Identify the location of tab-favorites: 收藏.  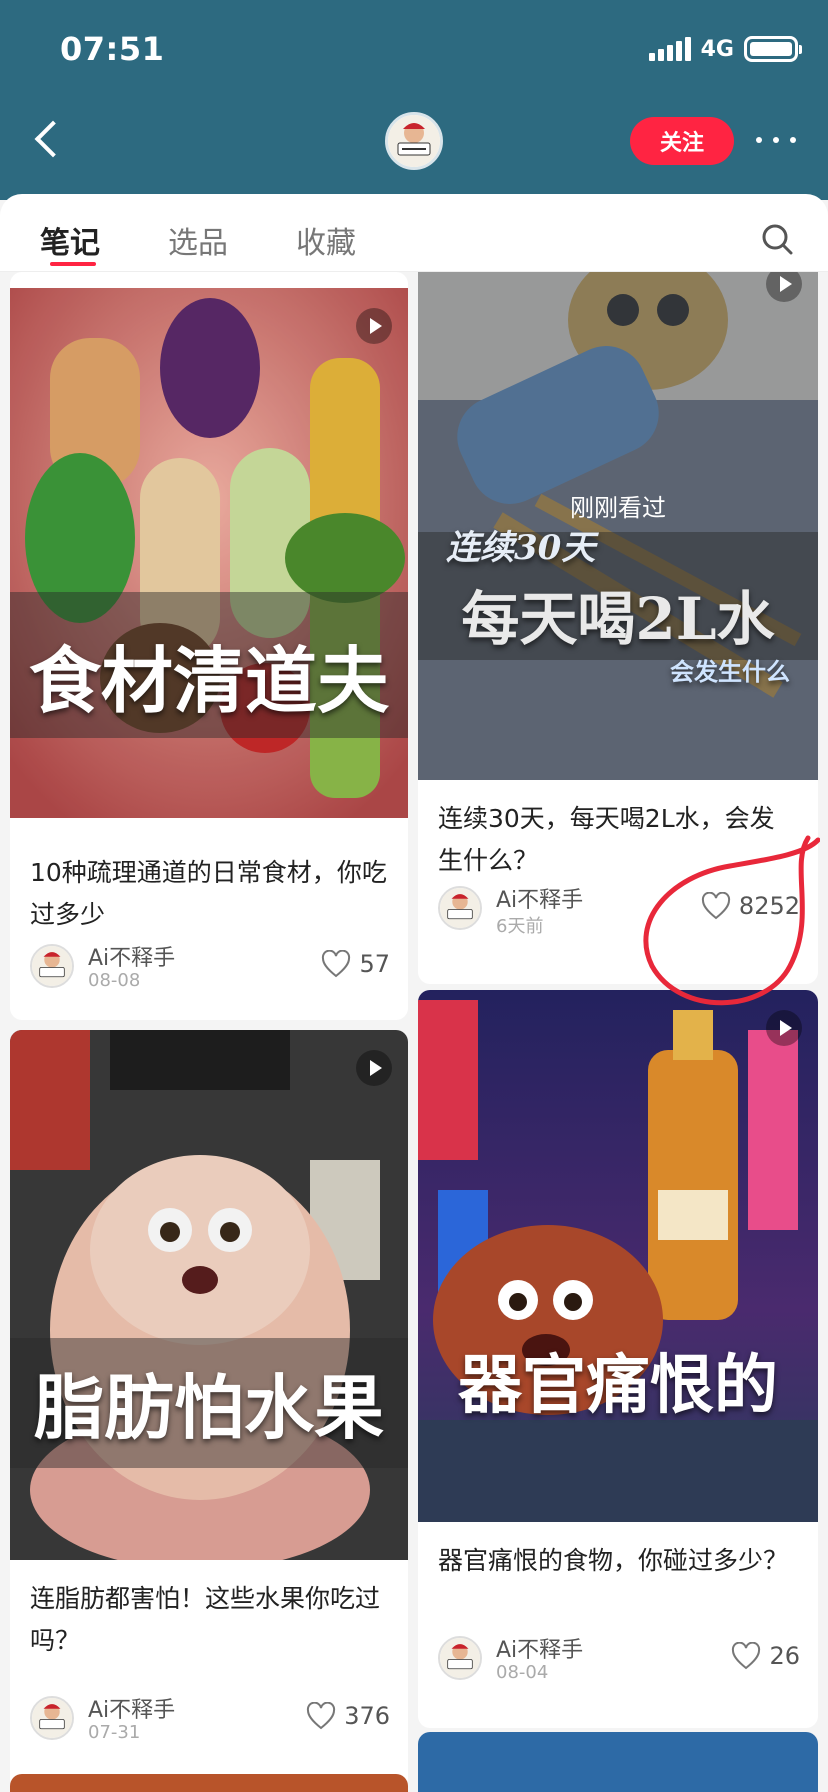
(326, 240).